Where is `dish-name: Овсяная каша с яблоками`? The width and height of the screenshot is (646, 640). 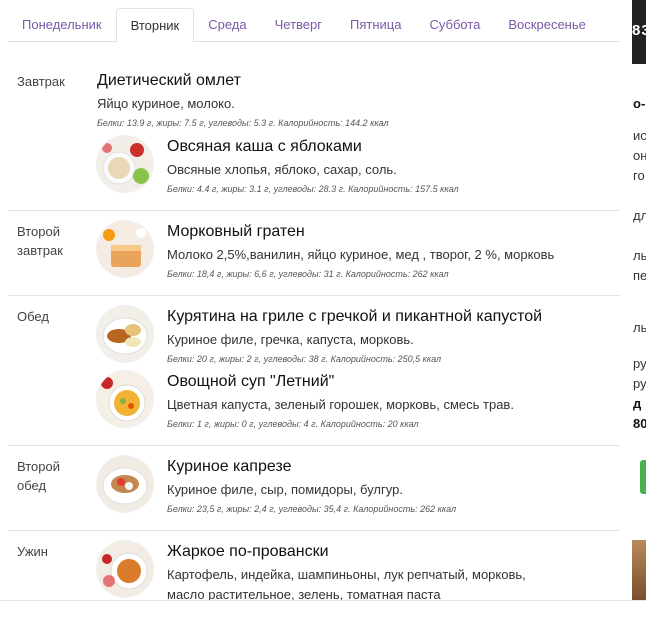
dish-name: Овсяная каша с яблоками is located at coordinates (264, 146).